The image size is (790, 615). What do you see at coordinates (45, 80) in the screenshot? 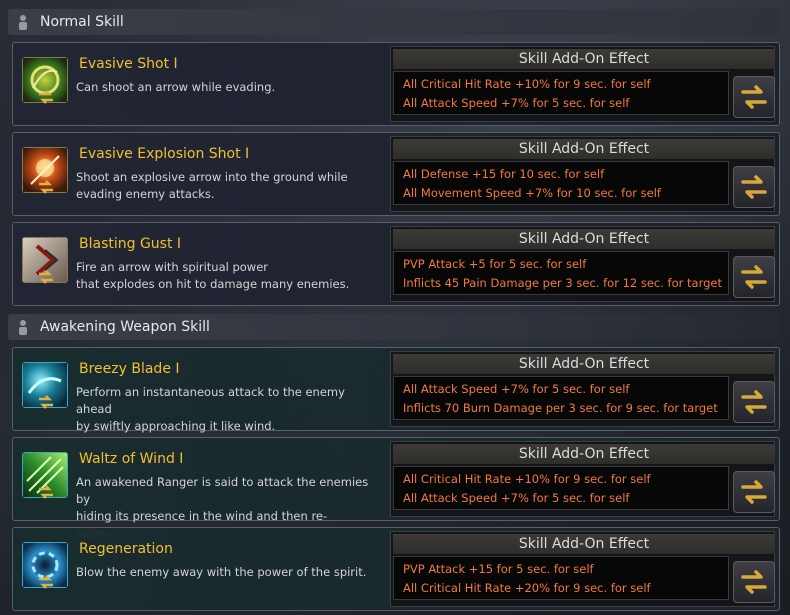
I see `evasive-shot-skill-icon` at bounding box center [45, 80].